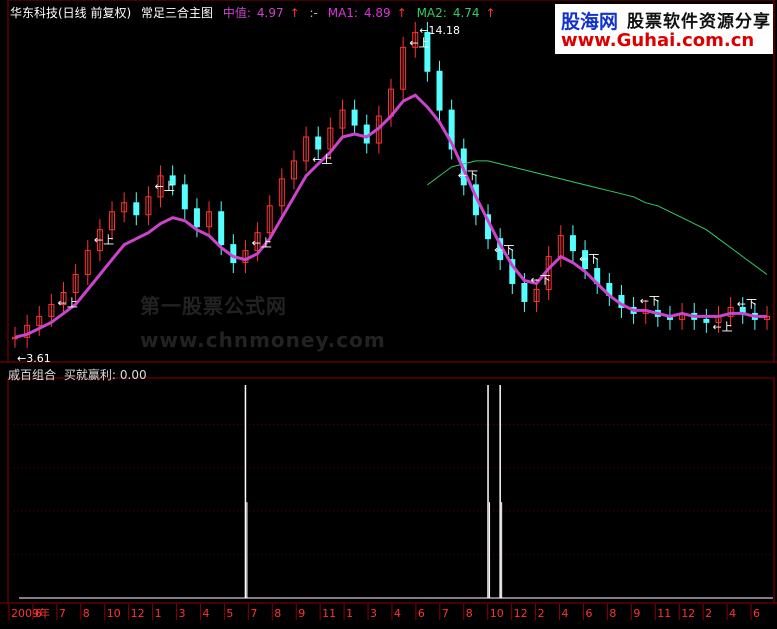  Describe the element at coordinates (270, 13) in the screenshot. I see `mid-value: 4.97` at that location.